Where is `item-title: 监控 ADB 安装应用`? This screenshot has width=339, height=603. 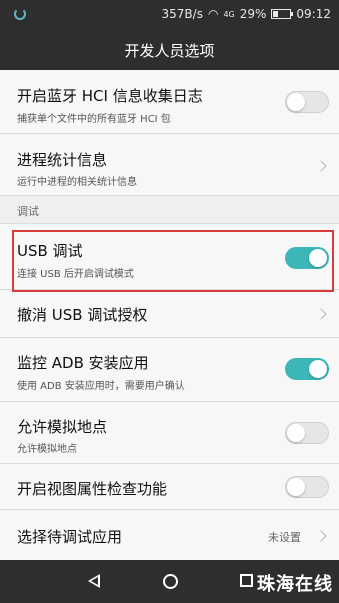 item-title: 监控 ADB 安装应用 is located at coordinates (83, 363).